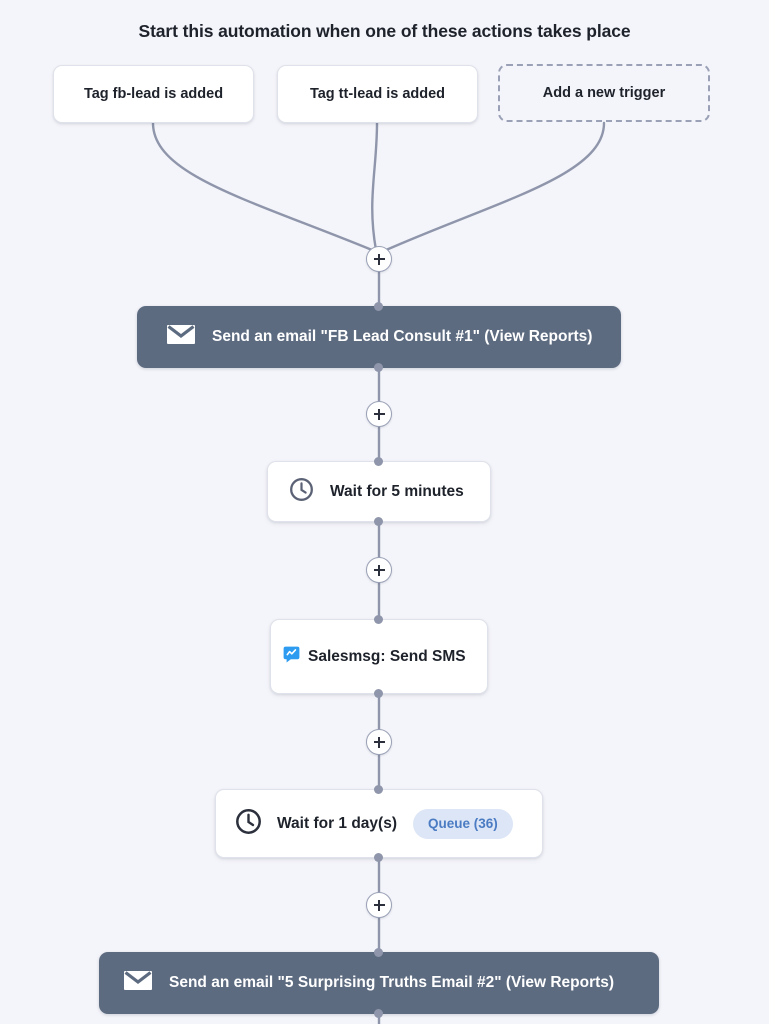 This screenshot has width=769, height=1024. What do you see at coordinates (379, 414) in the screenshot?
I see `add-step-after-email-1-button` at bounding box center [379, 414].